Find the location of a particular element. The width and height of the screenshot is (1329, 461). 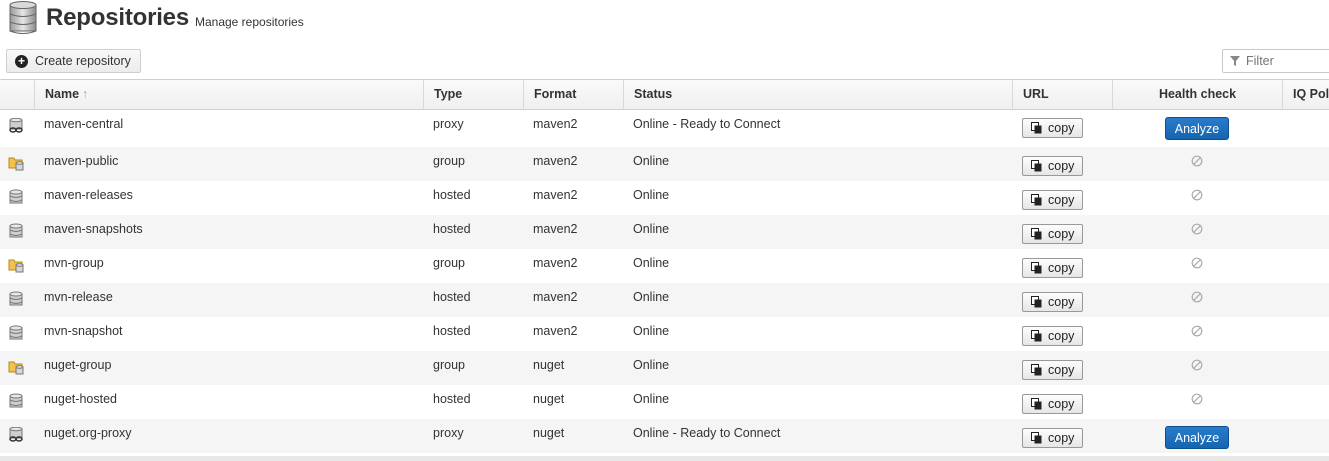

table-row-maven-releases: maven-releases hosted maven2 Online copy is located at coordinates (664, 198).